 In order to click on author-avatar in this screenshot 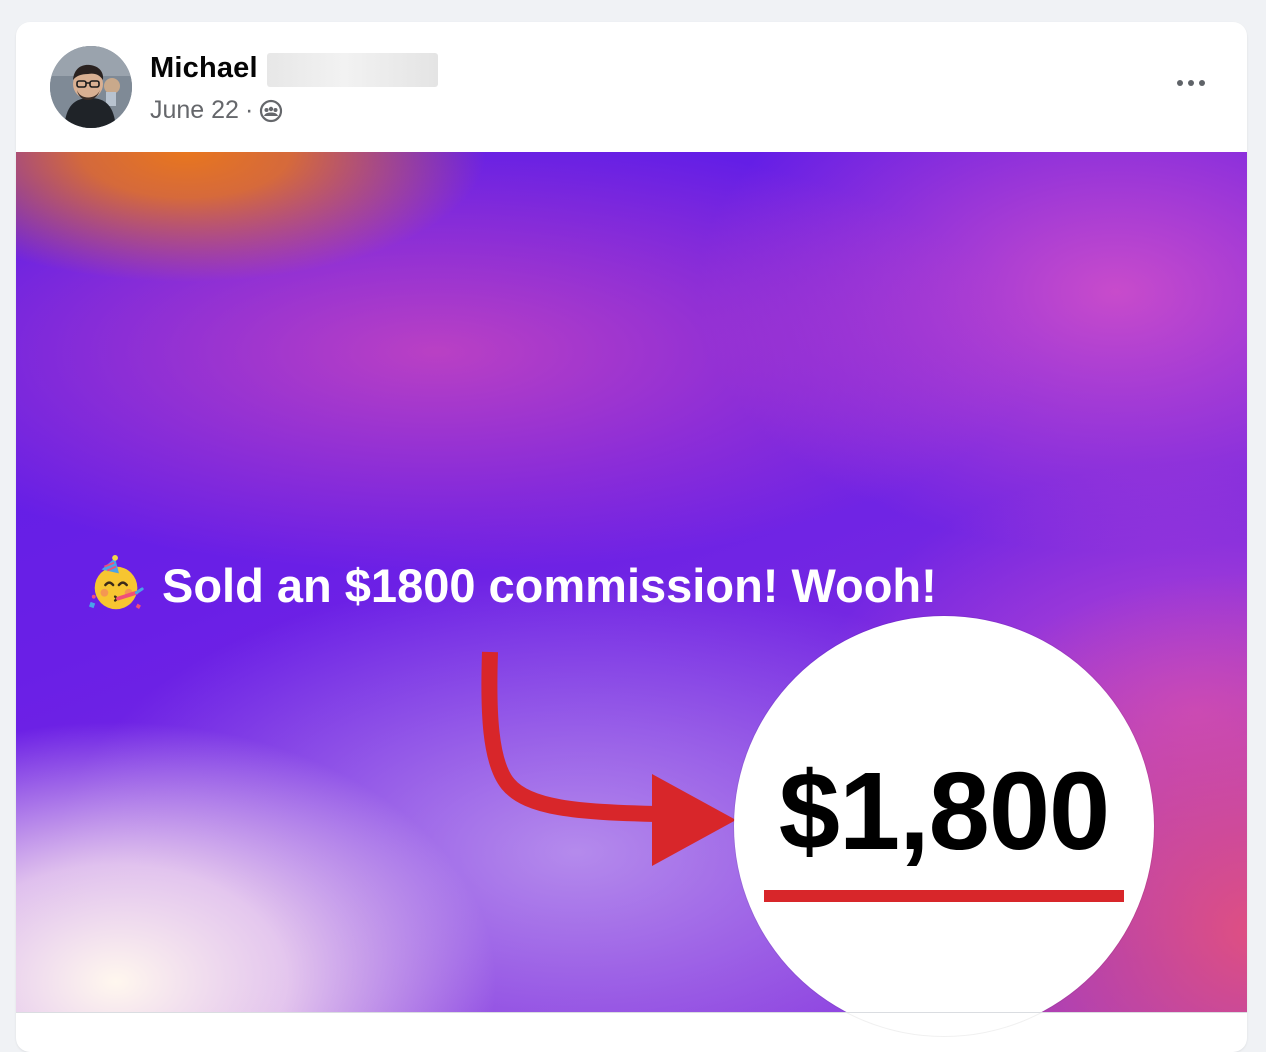, I will do `click(91, 87)`.